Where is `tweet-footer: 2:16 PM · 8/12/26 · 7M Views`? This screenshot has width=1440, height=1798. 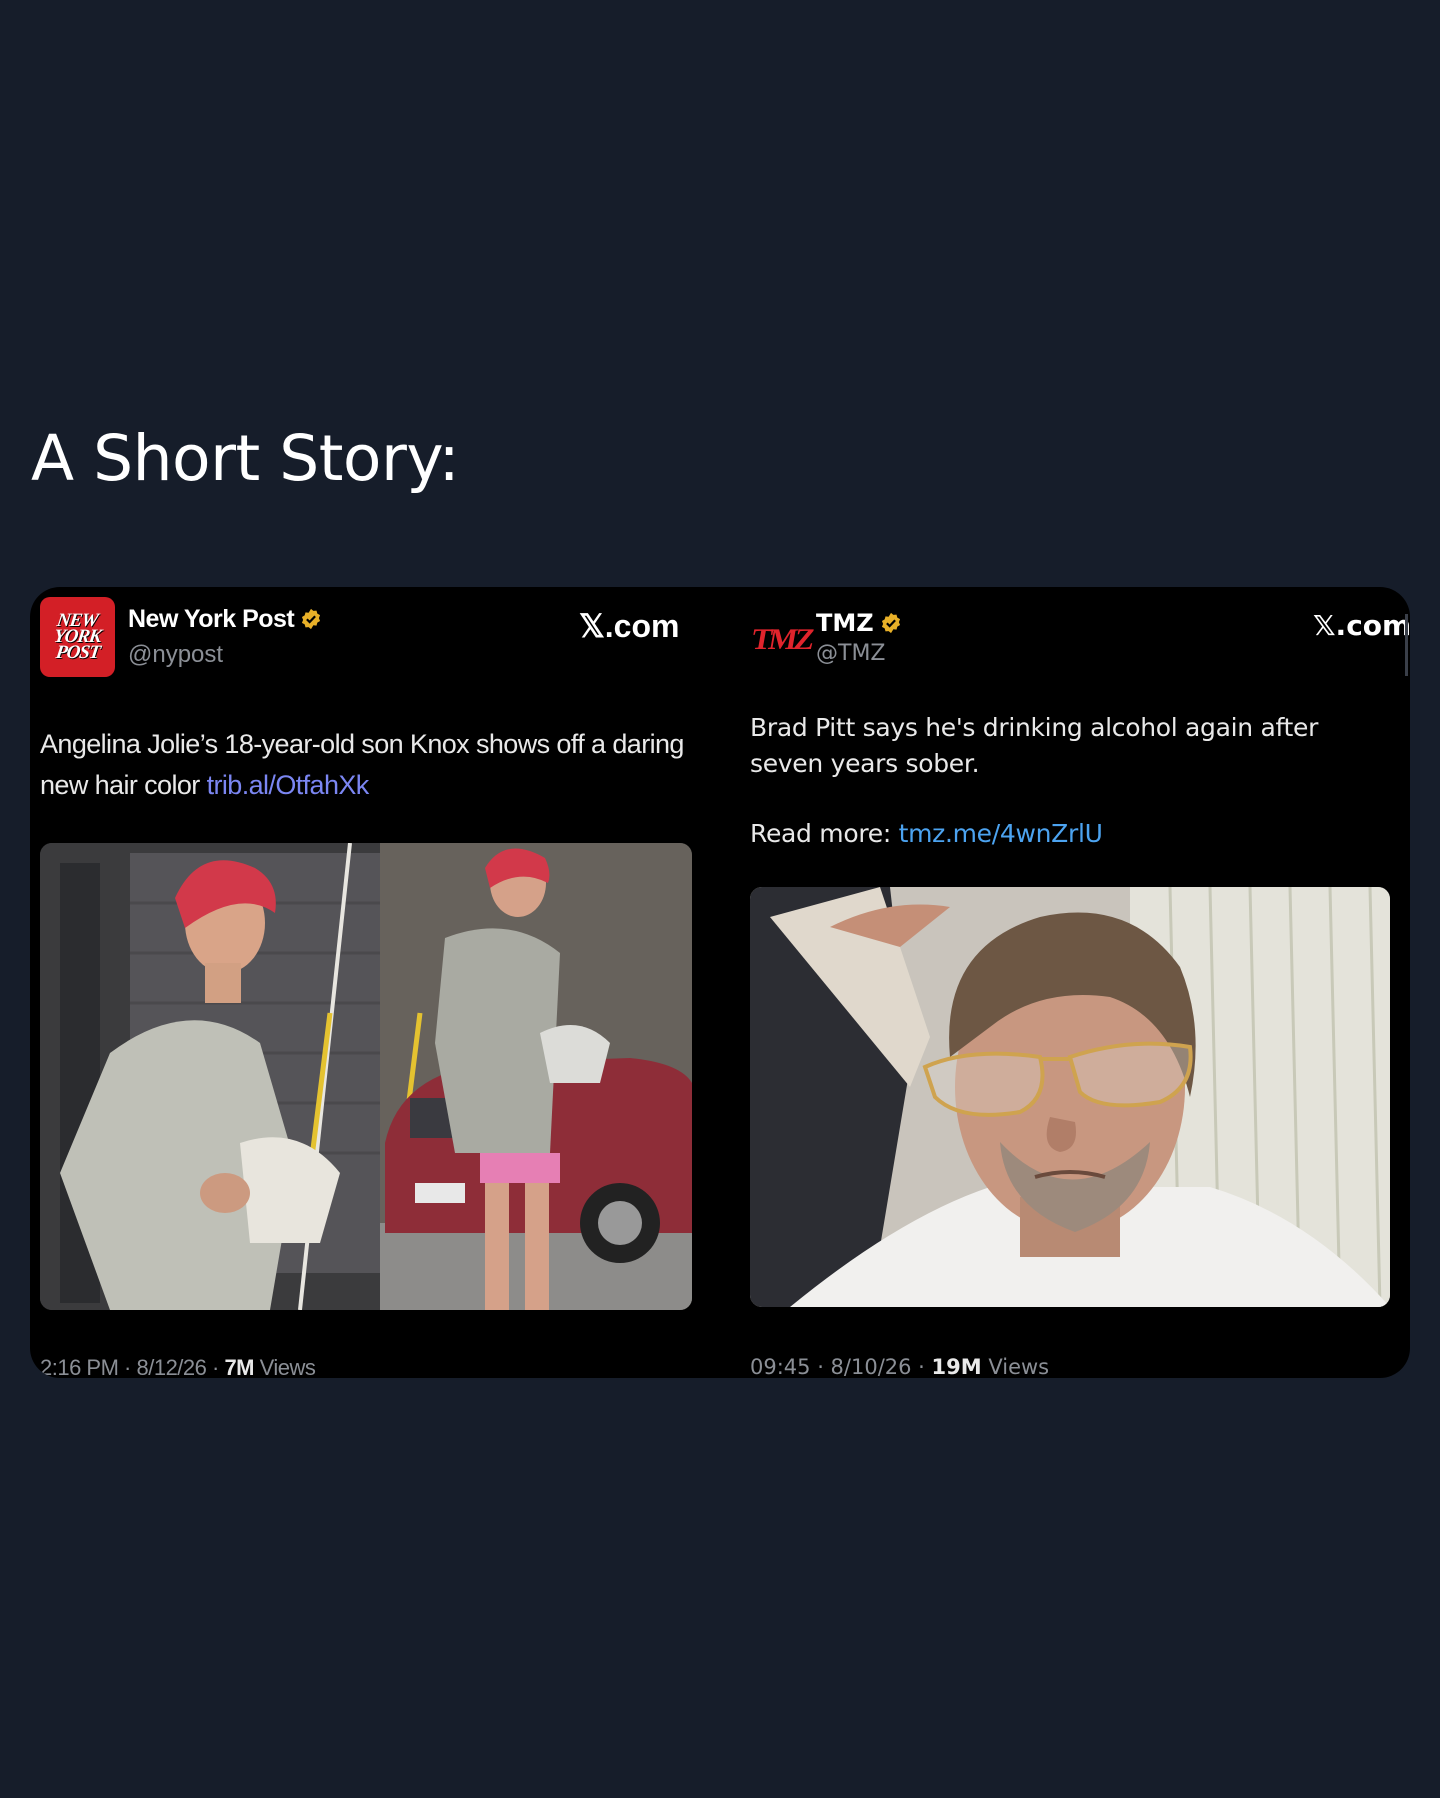
tweet-footer: 2:16 PM · 8/12/26 · 7M Views is located at coordinates (178, 1366).